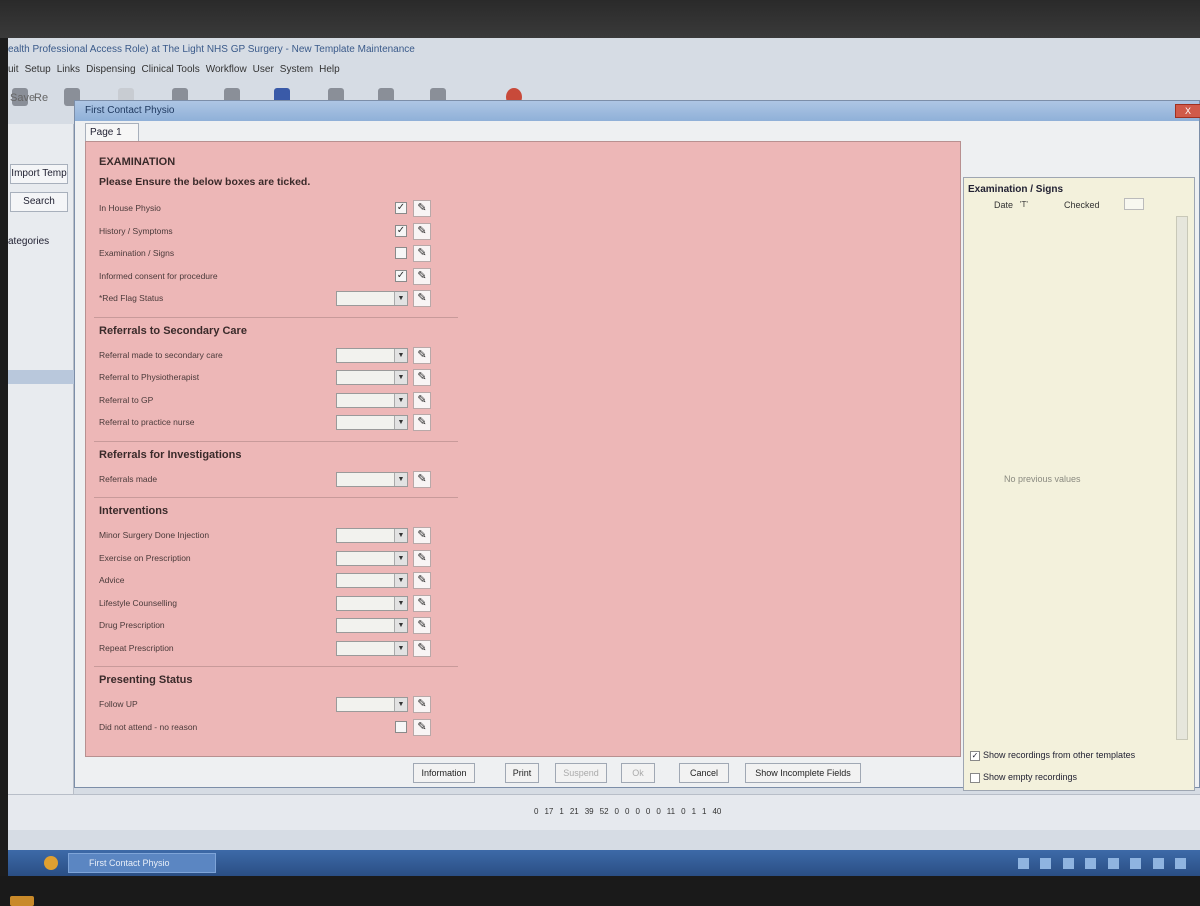  What do you see at coordinates (38, 69) in the screenshot?
I see `menu-item: Setup` at bounding box center [38, 69].